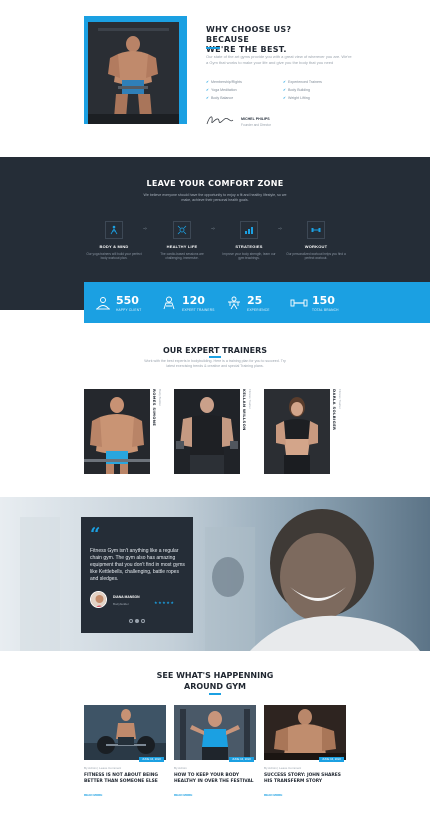 The height and width of the screenshot is (817, 430). I want to click on stat-expert-trainers: 120 EXPERT TRAINERS, so click(188, 303).